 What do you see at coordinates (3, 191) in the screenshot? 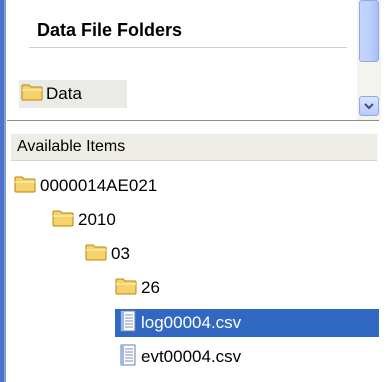
I see `window-border` at bounding box center [3, 191].